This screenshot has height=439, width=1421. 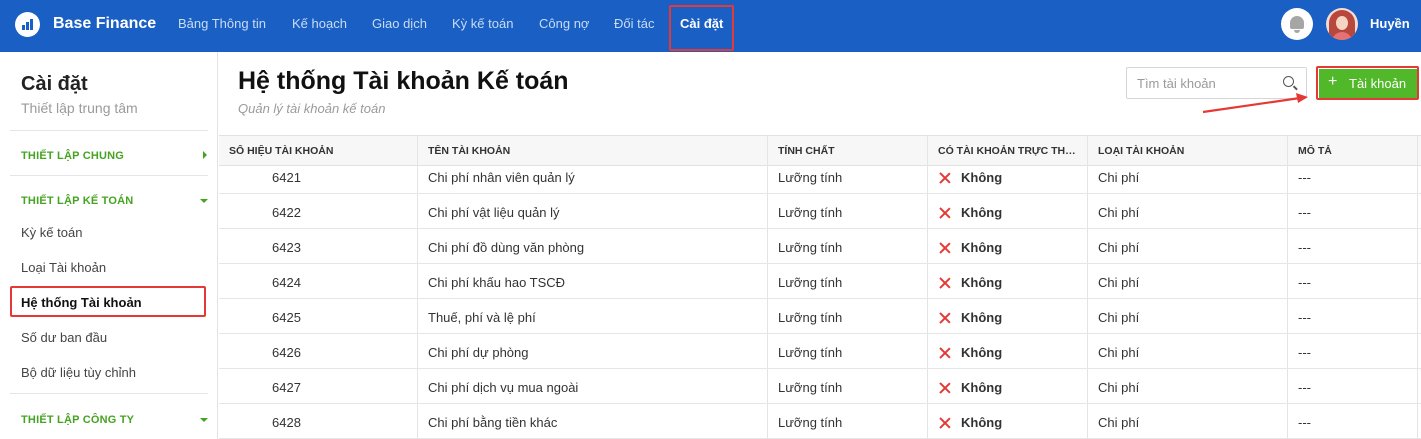 I want to click on column-header-type: LOẠI TÀI KHOẢN, so click(x=1188, y=151).